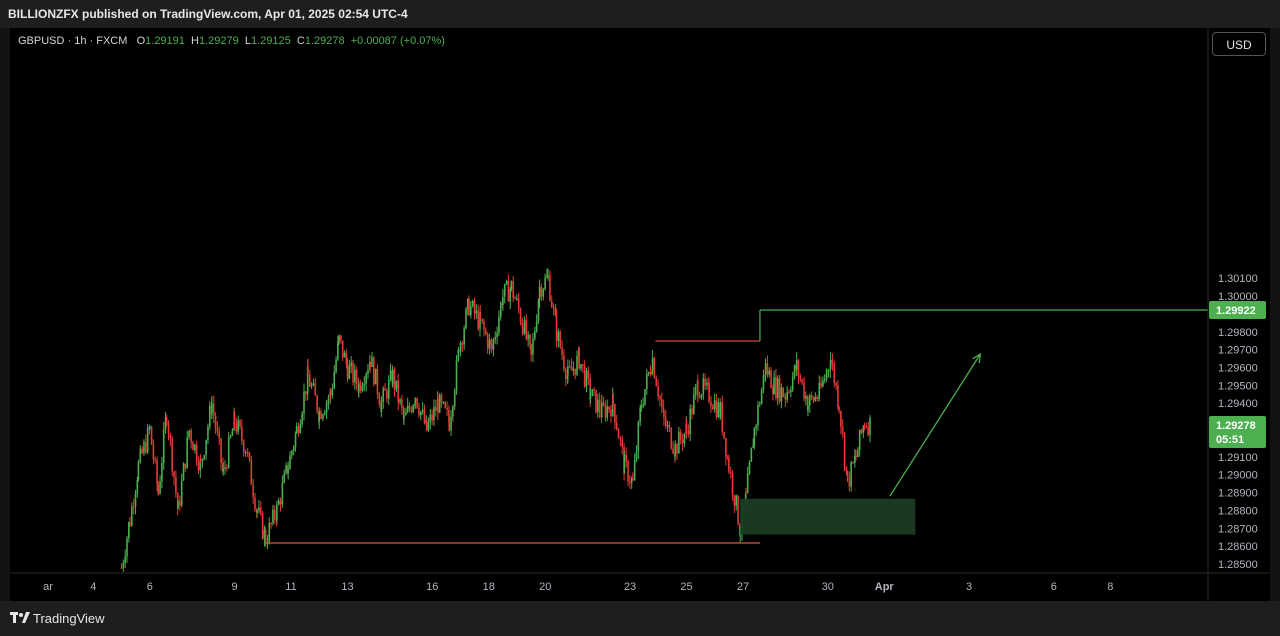  I want to click on brand-name: TradingView, so click(69, 618).